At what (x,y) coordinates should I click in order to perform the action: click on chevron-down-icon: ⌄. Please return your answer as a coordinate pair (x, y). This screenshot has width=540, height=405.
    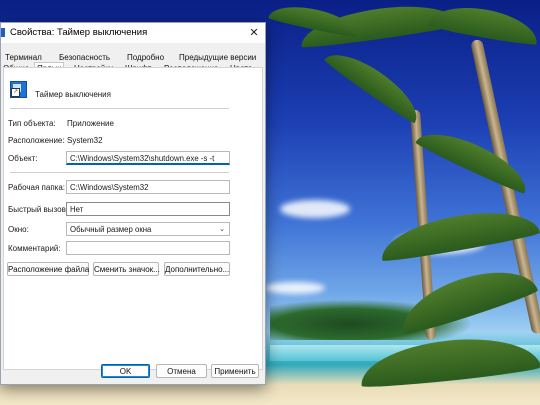
    Looking at the image, I should click on (222, 229).